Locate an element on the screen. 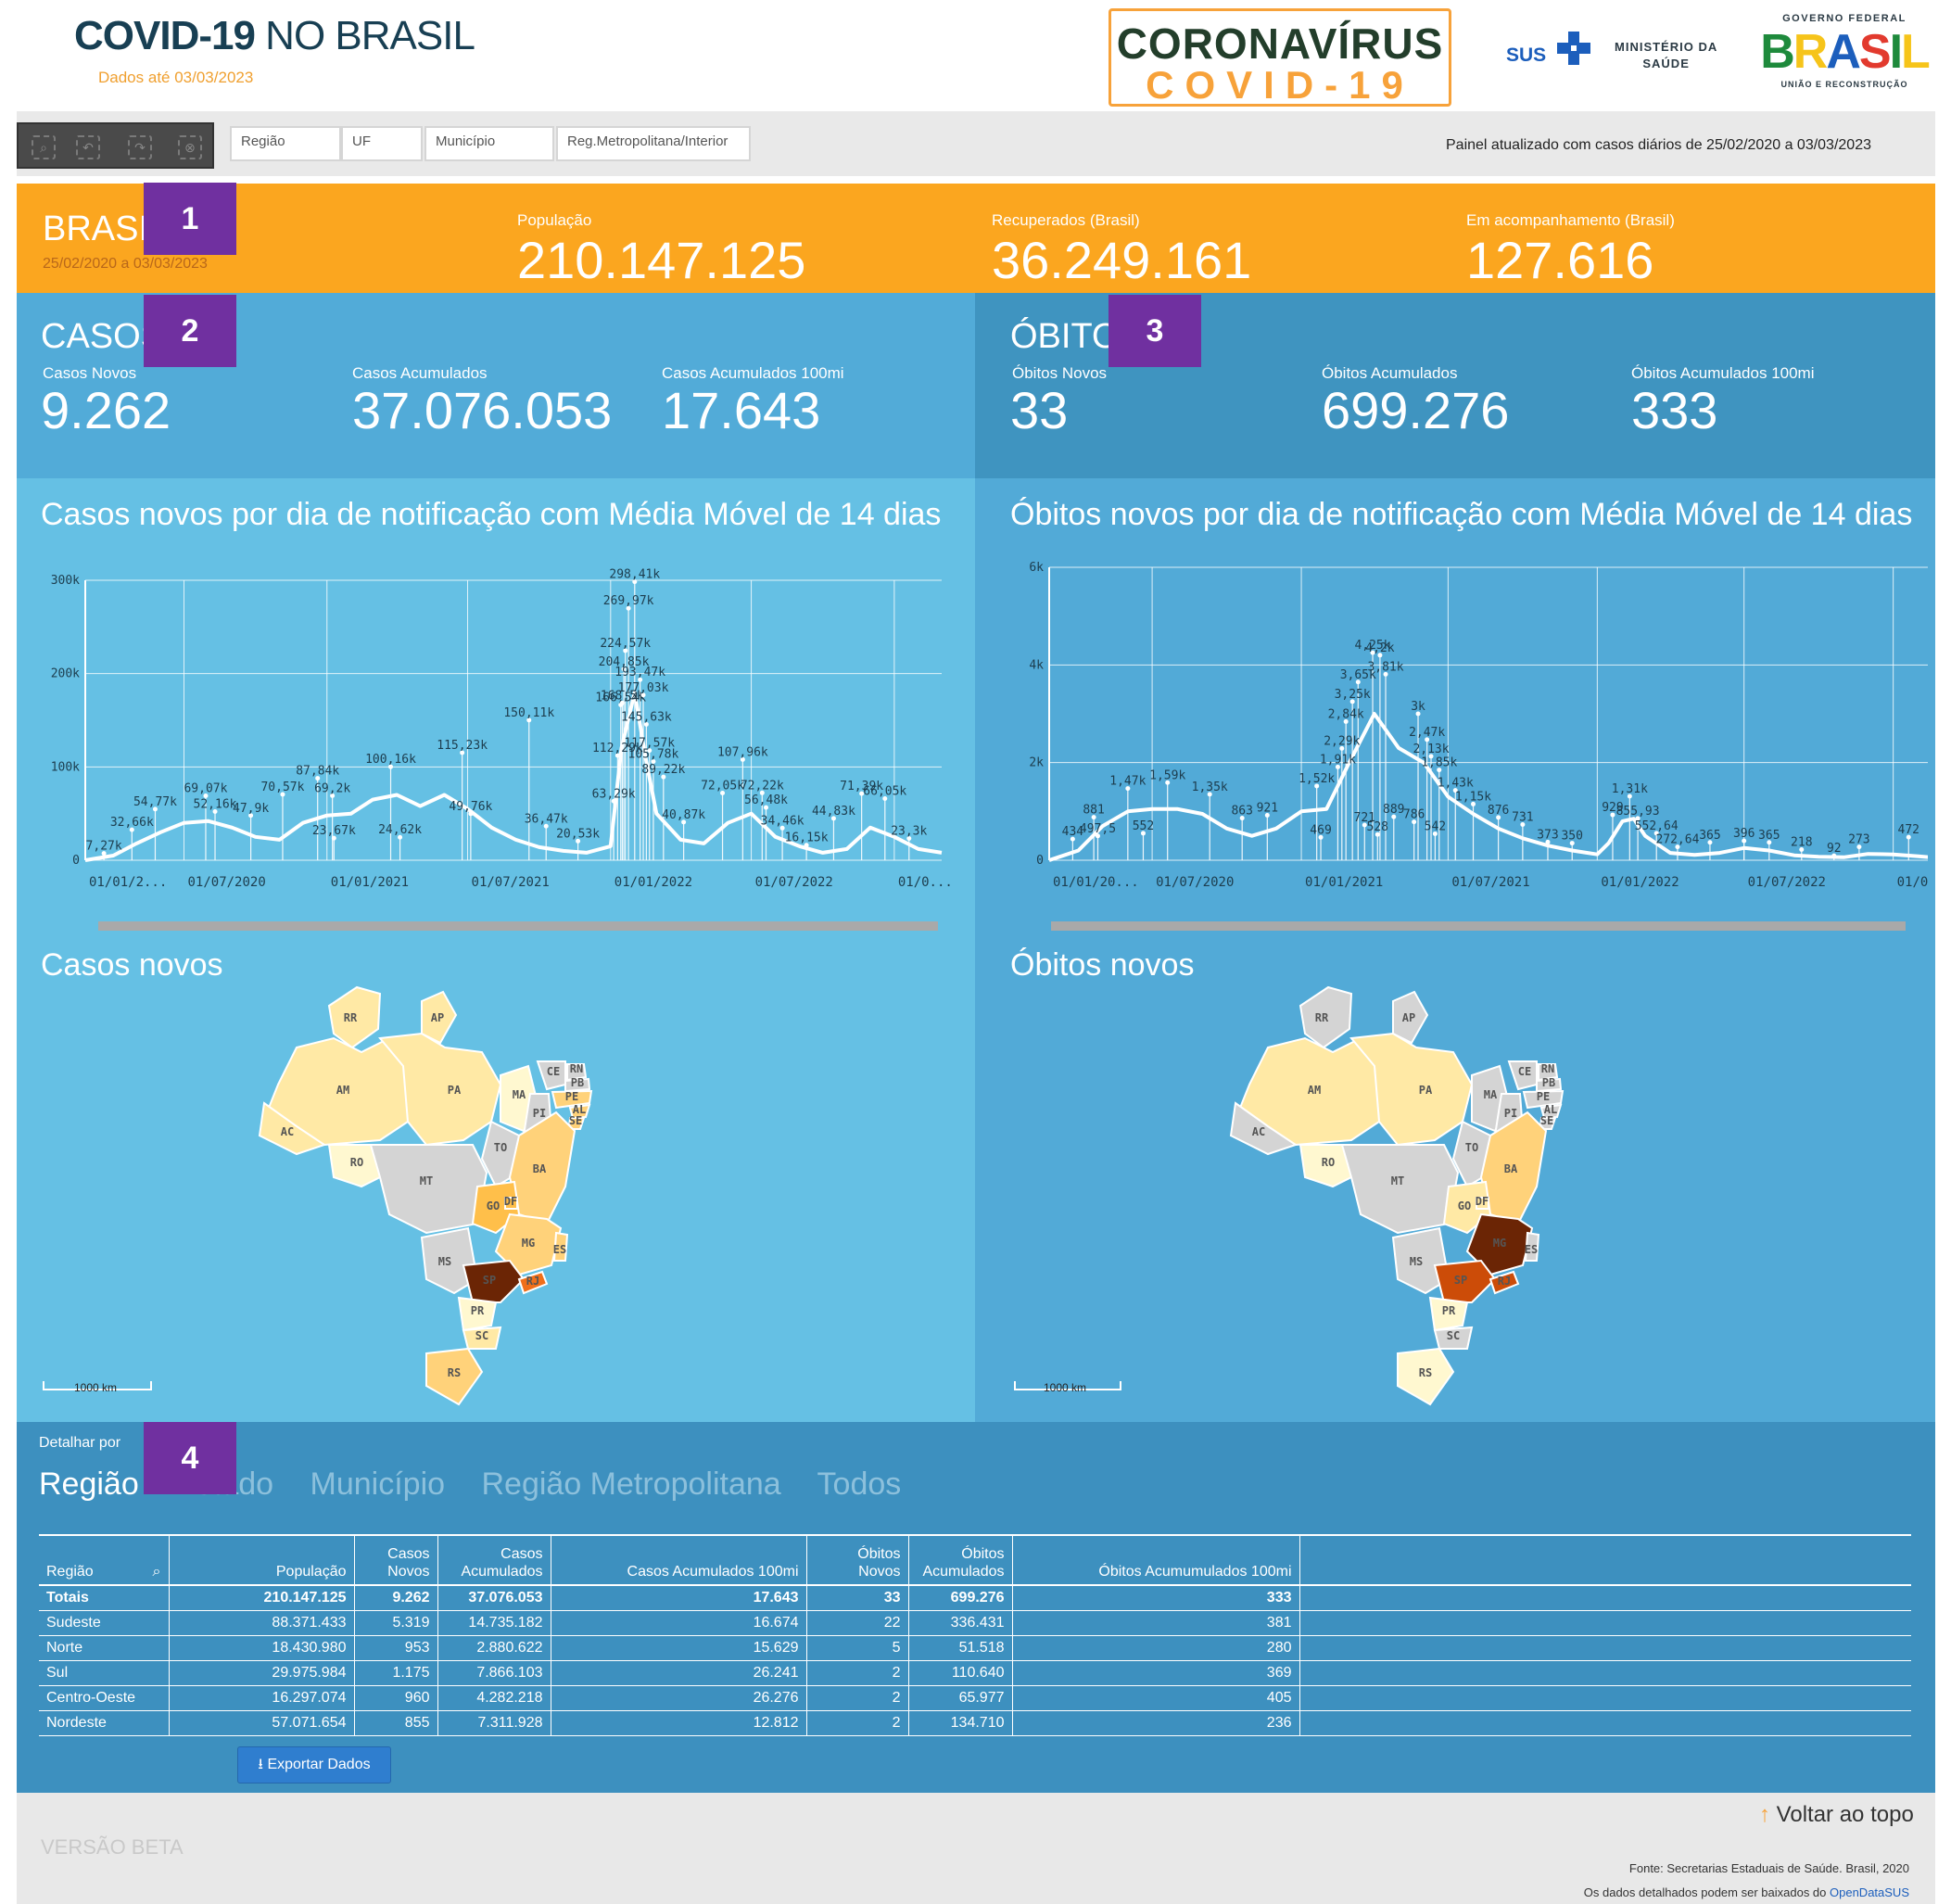 The image size is (1951, 1904). selection-tools: ⌕ ↶ ↷ ⊗ is located at coordinates (116, 145).